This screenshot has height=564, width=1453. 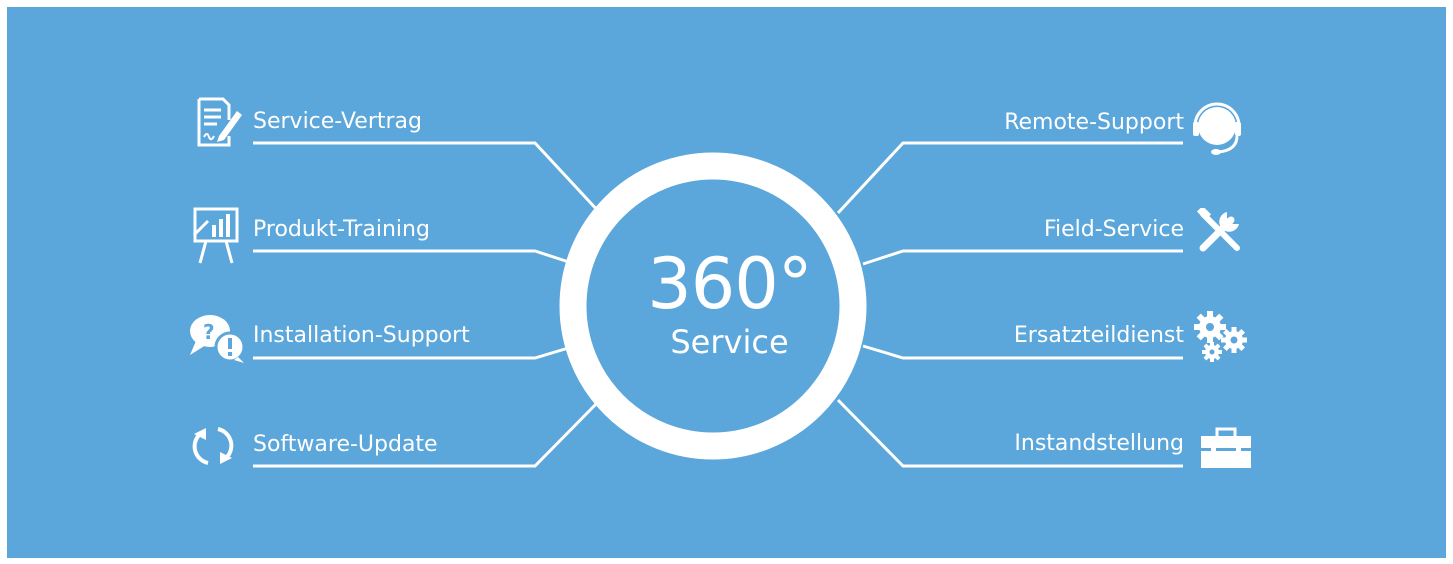 What do you see at coordinates (213, 446) in the screenshot?
I see `refresh-icon` at bounding box center [213, 446].